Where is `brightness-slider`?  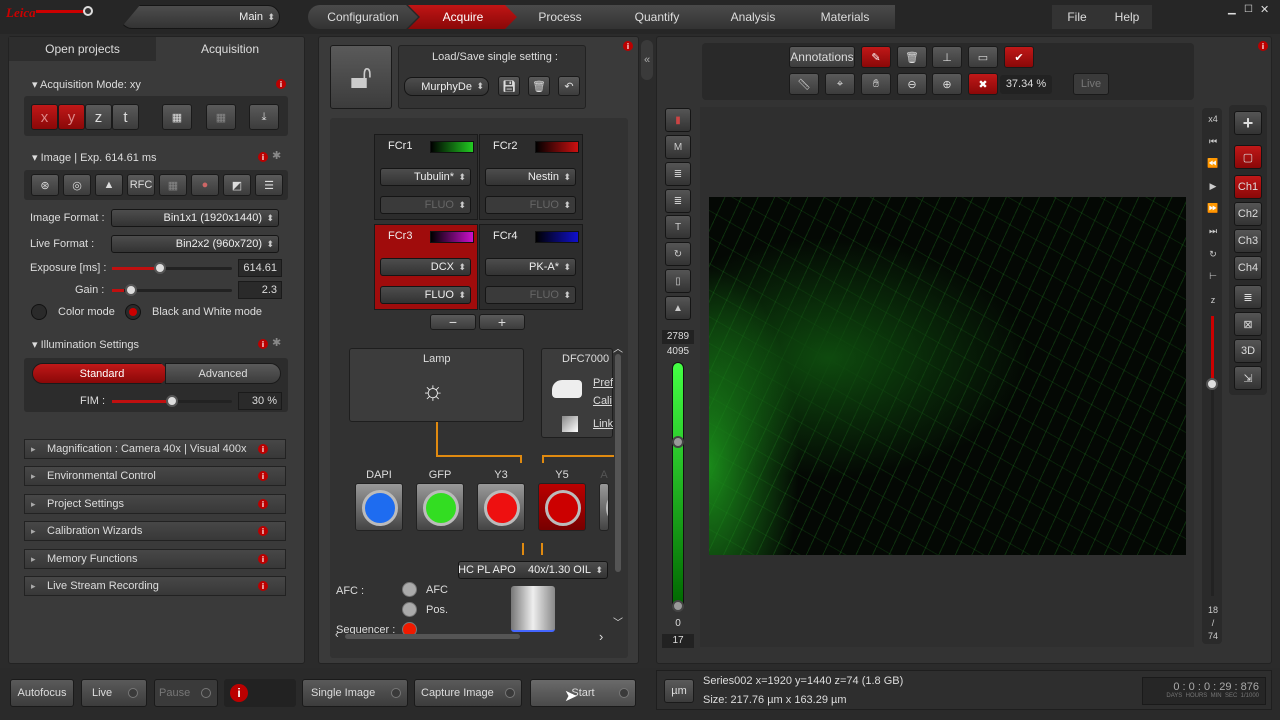
brightness-slider is located at coordinates (64, 11).